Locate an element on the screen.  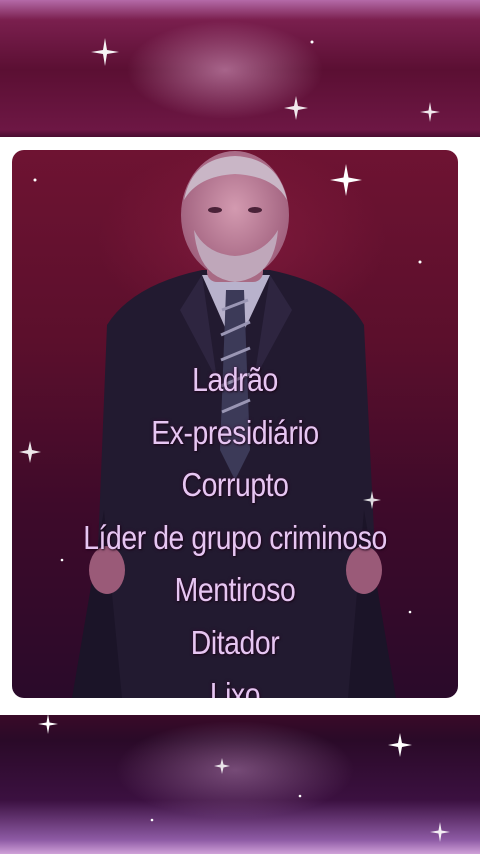
caption-line: Ditador is located at coordinates (235, 642).